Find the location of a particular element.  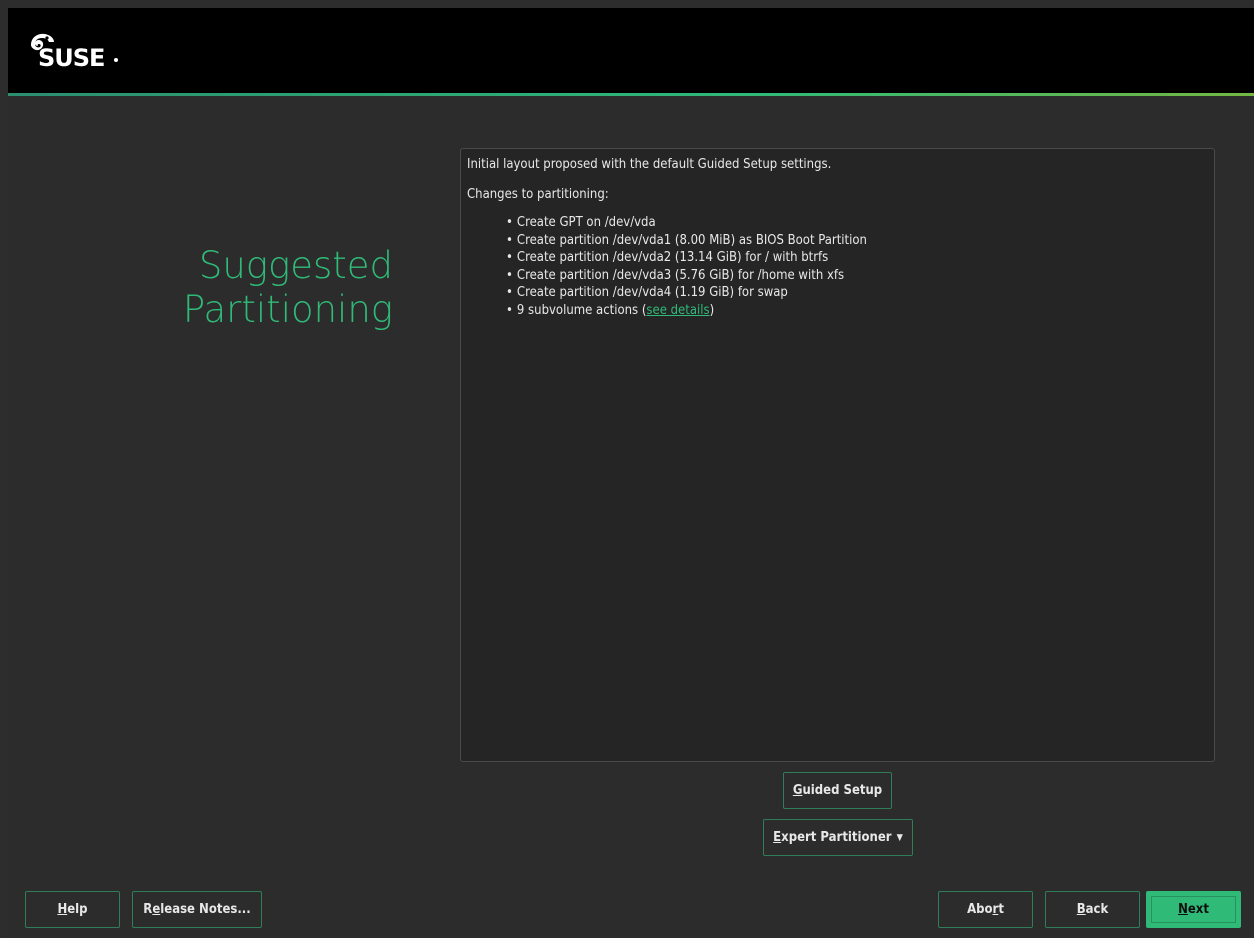

page-title: Suggested Partitioning is located at coordinates (260, 288).